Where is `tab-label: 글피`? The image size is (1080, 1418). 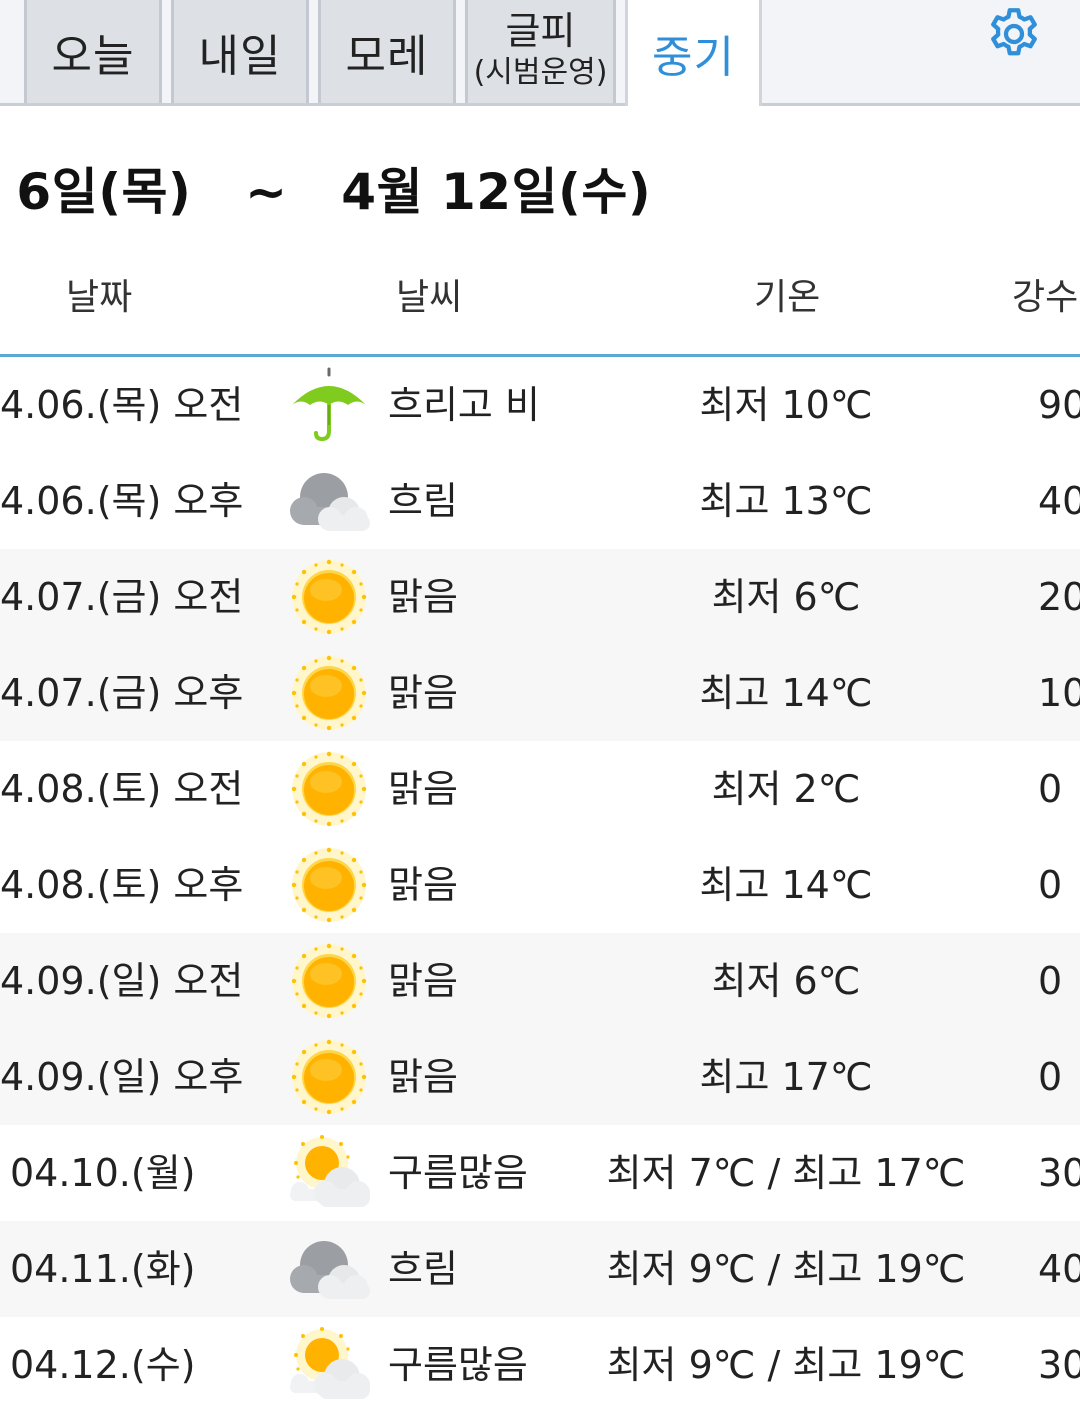 tab-label: 글피 is located at coordinates (540, 30).